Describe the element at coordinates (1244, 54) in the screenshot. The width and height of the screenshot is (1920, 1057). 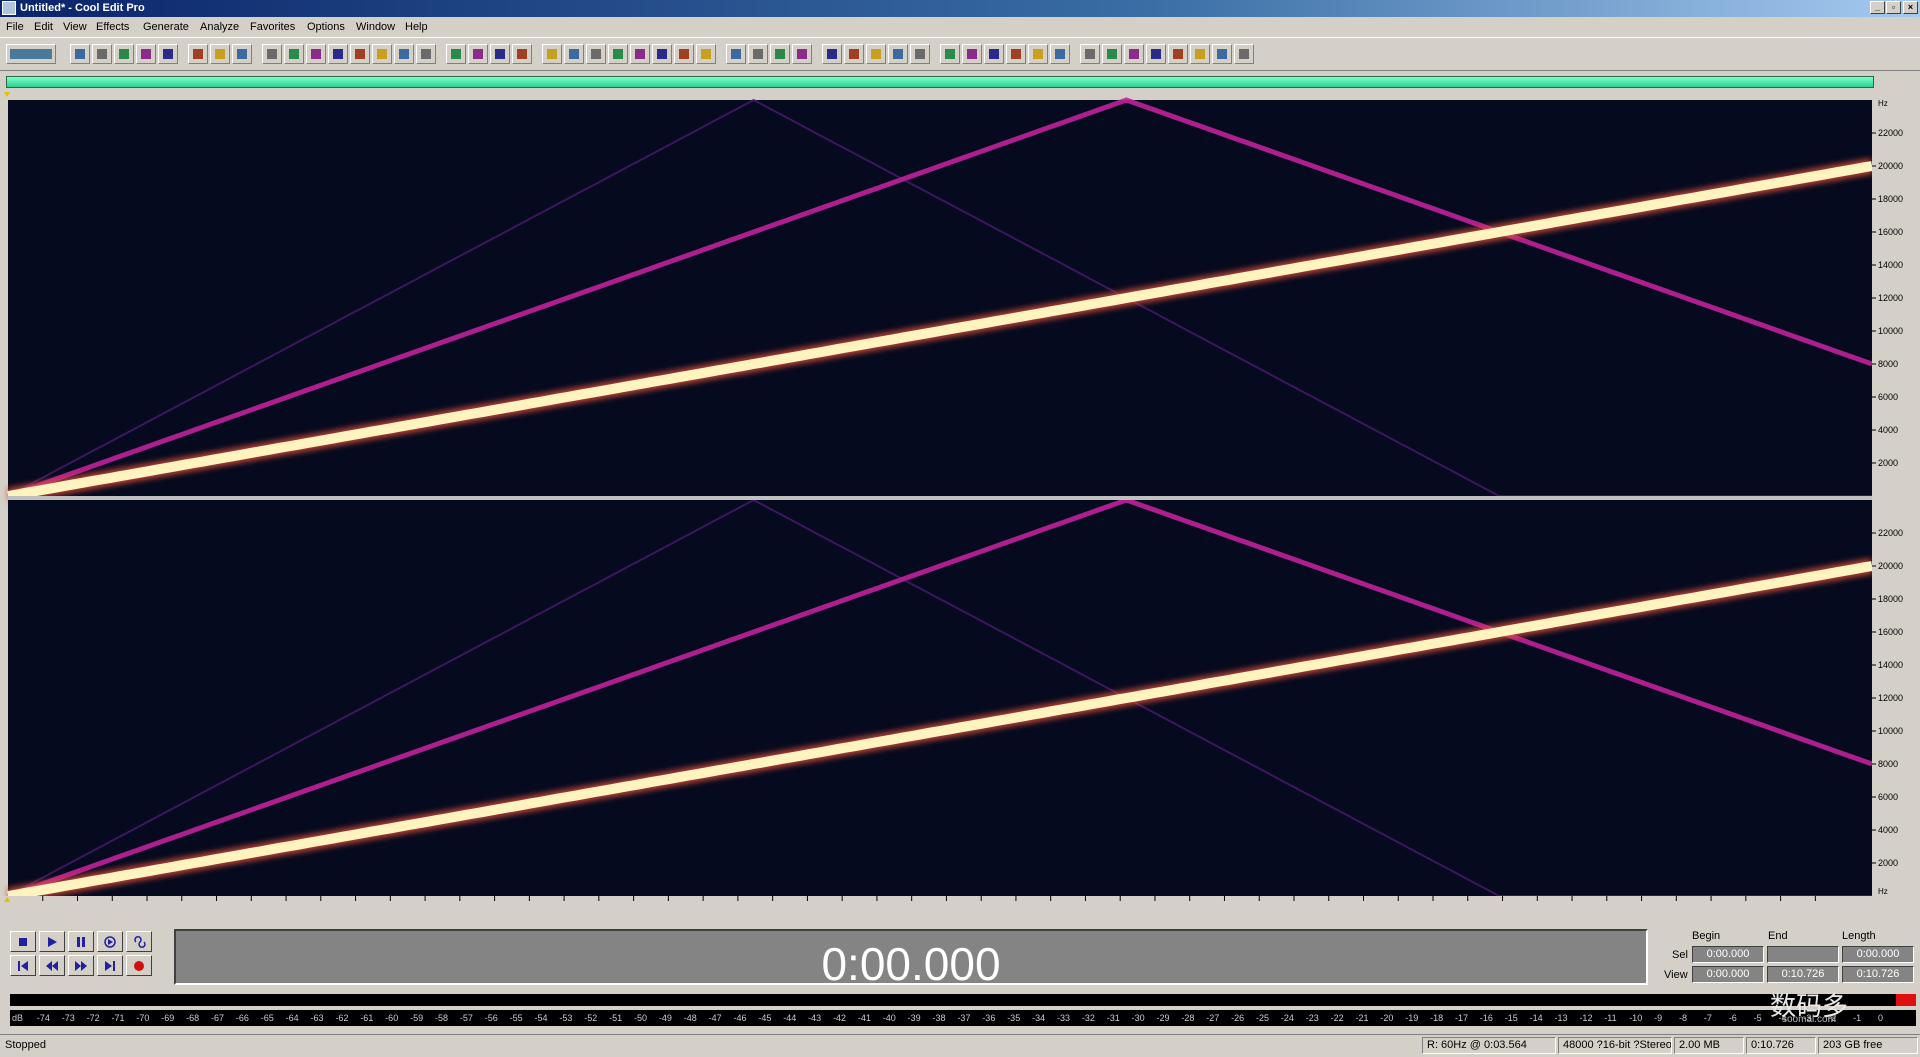
I see `tools-button` at that location.